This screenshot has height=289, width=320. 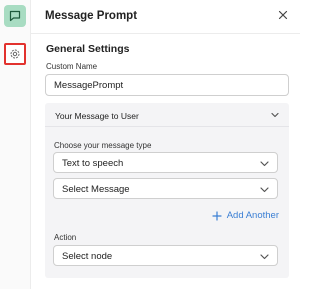 I want to click on action-label: Action, so click(x=65, y=237).